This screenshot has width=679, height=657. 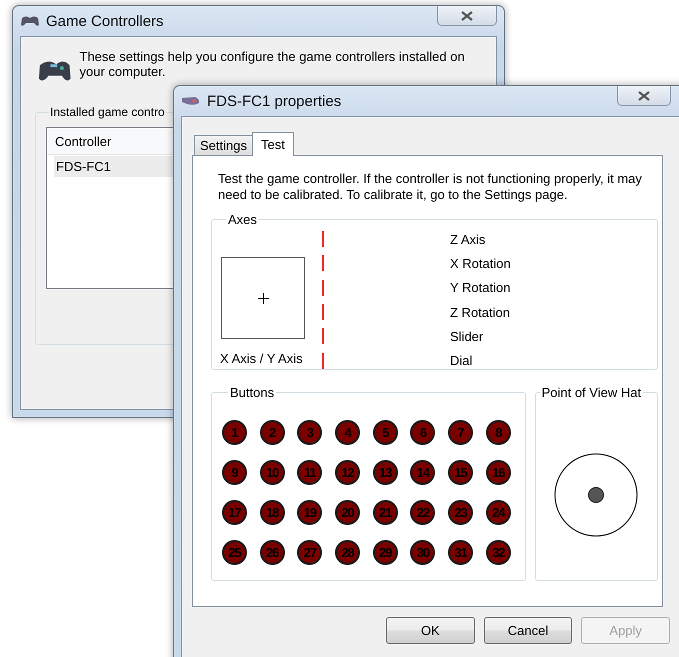 I want to click on group-label: Buttons, so click(x=252, y=392).